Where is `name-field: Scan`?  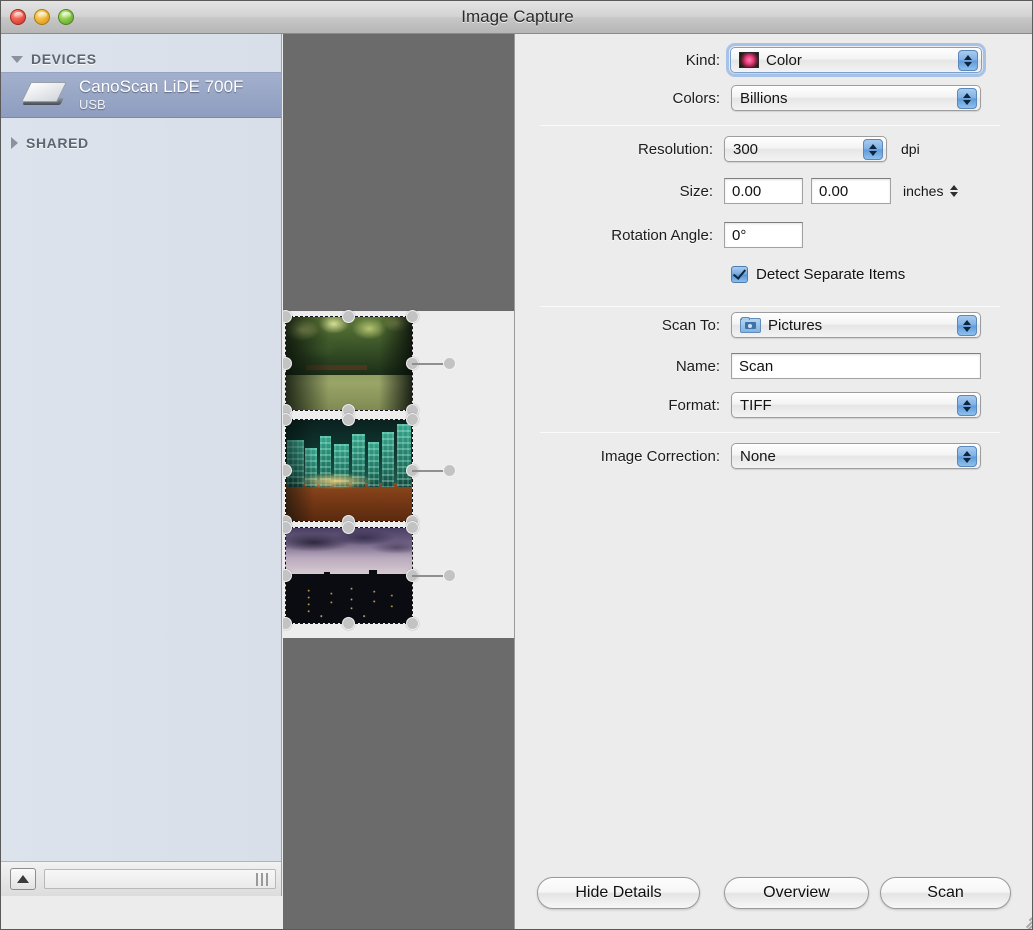 name-field: Scan is located at coordinates (856, 366).